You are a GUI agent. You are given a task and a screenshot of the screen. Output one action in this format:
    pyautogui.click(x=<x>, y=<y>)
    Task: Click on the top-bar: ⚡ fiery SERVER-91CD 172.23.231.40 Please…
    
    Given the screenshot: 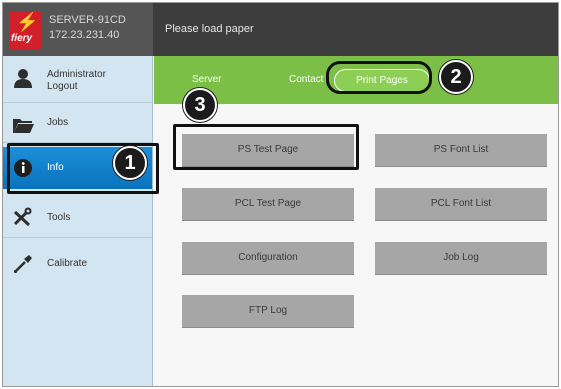 What is the action you would take?
    pyautogui.click(x=280, y=29)
    